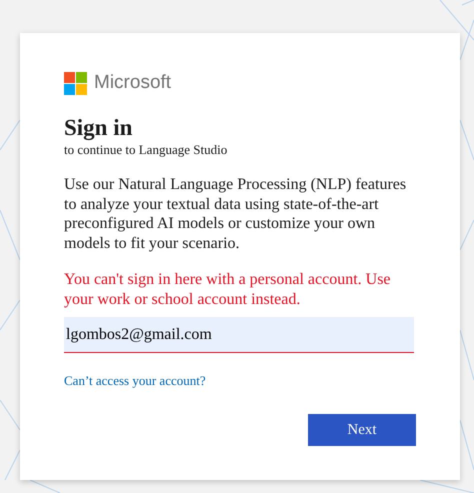 The height and width of the screenshot is (493, 474). What do you see at coordinates (239, 335) in the screenshot?
I see `email-field: lgombos2@gmail.com` at bounding box center [239, 335].